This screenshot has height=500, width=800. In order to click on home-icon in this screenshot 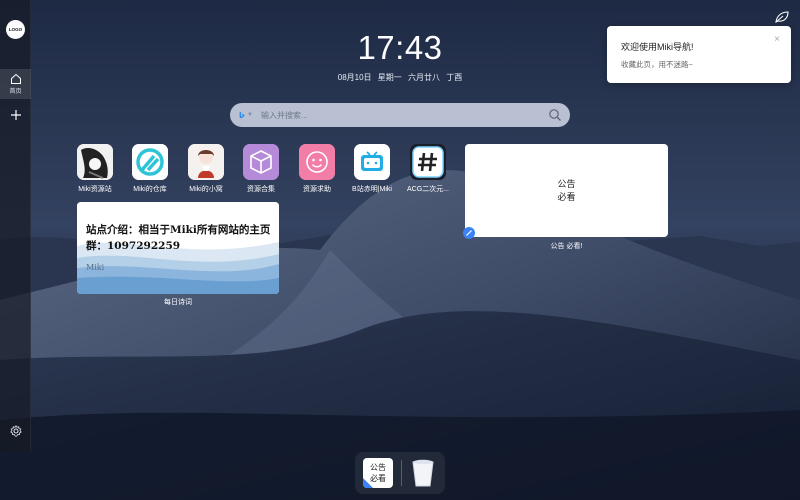, I will do `click(15, 78)`.